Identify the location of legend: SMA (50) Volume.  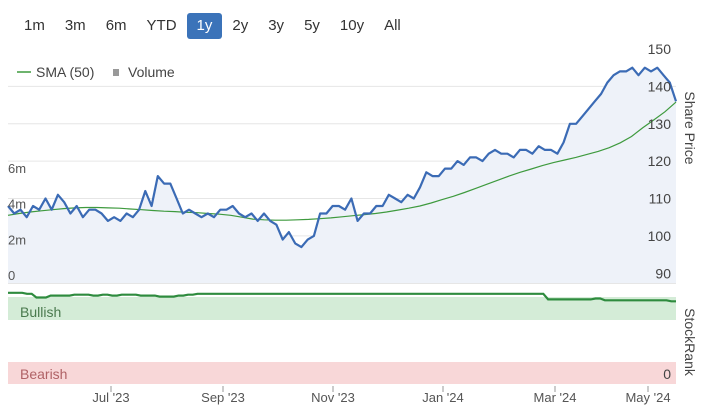
(96, 72).